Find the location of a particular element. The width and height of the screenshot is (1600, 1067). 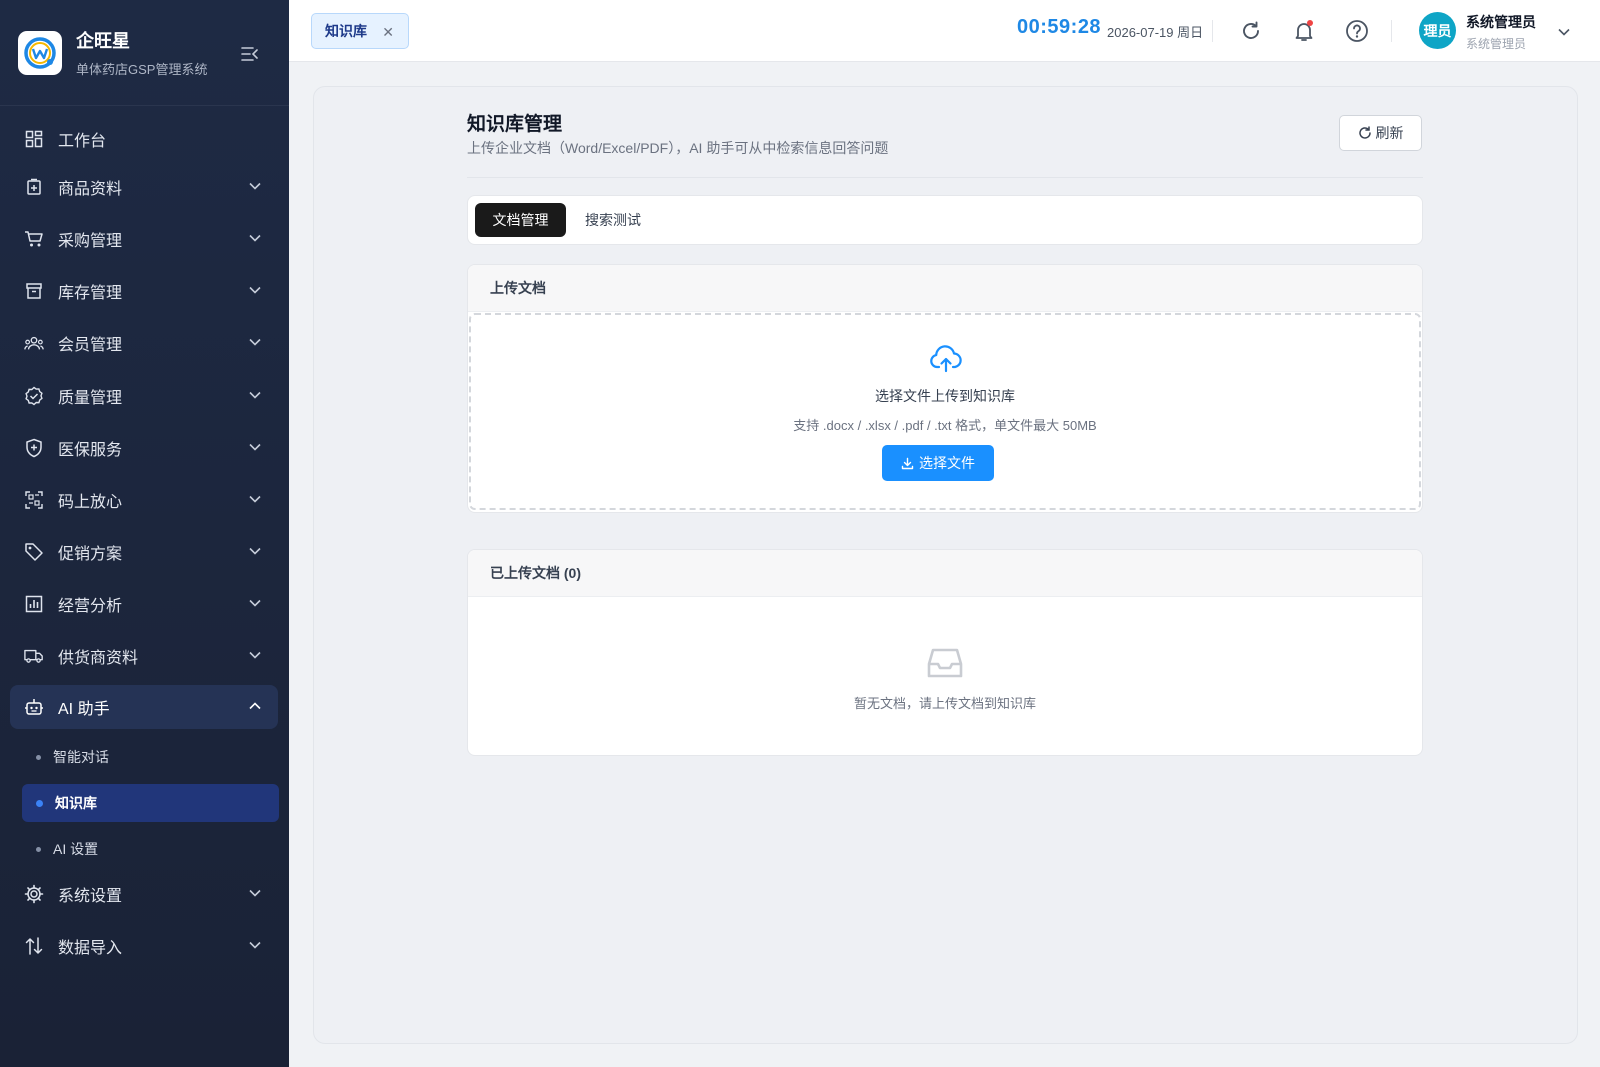

sidebar-subitem-chat: 智能对话 is located at coordinates (150, 757).